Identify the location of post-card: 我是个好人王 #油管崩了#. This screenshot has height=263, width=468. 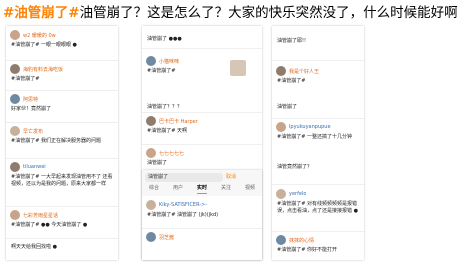
(318, 75).